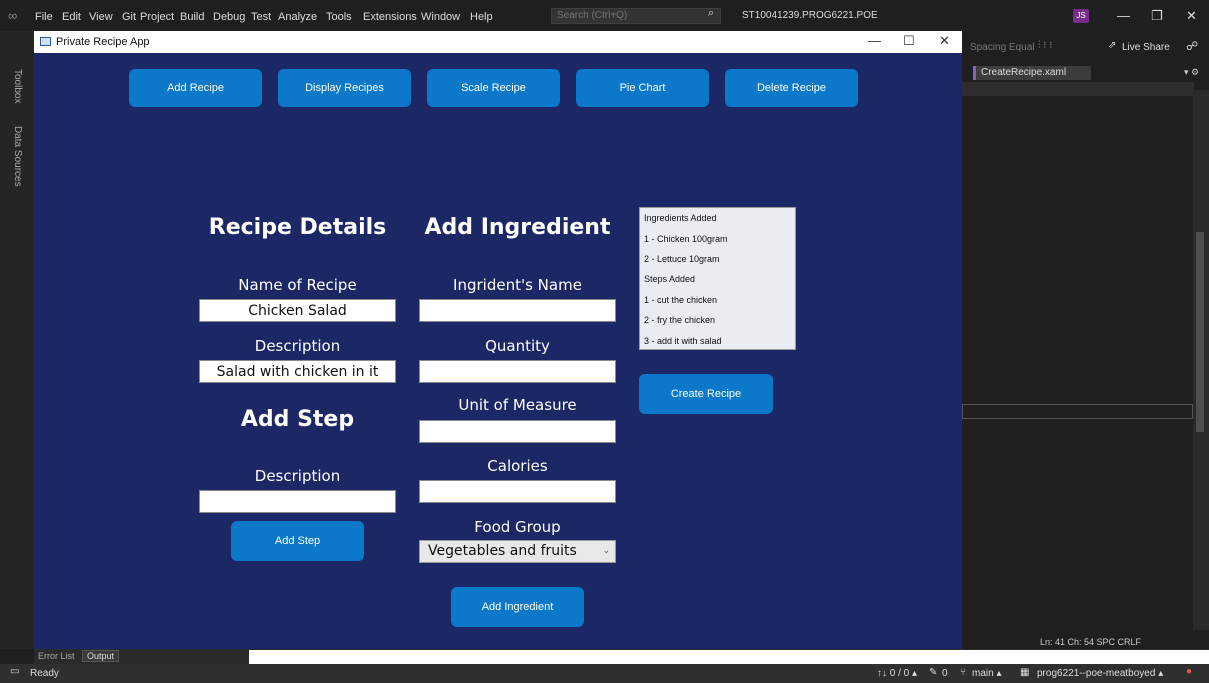 This screenshot has height=683, width=1209. I want to click on menu-file: File, so click(44, 17).